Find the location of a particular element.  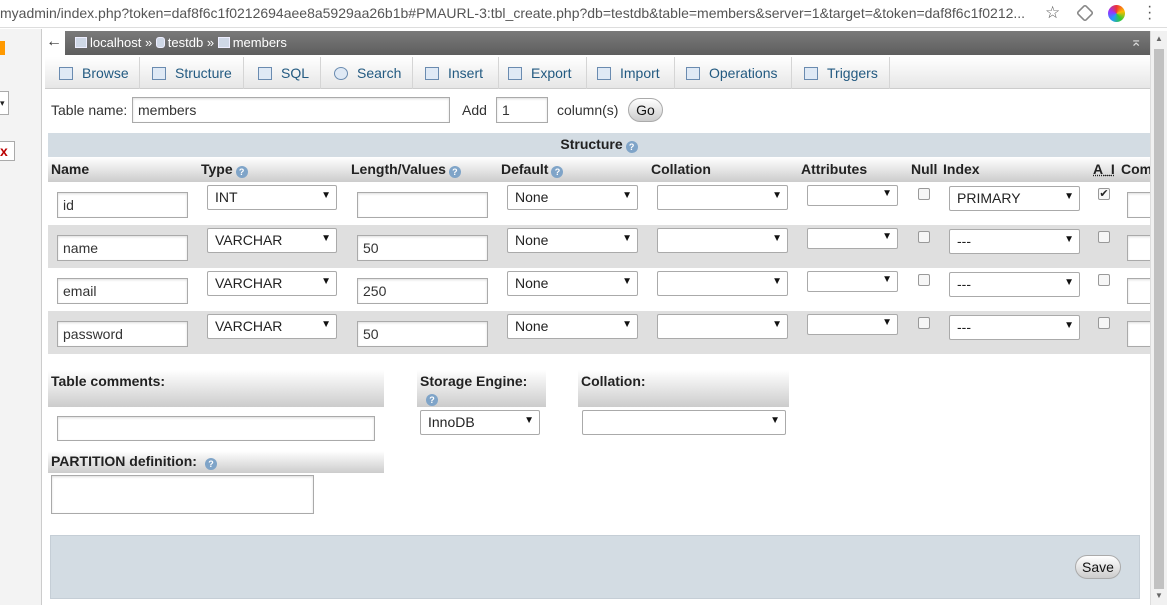

triggers-icon is located at coordinates (811, 73).